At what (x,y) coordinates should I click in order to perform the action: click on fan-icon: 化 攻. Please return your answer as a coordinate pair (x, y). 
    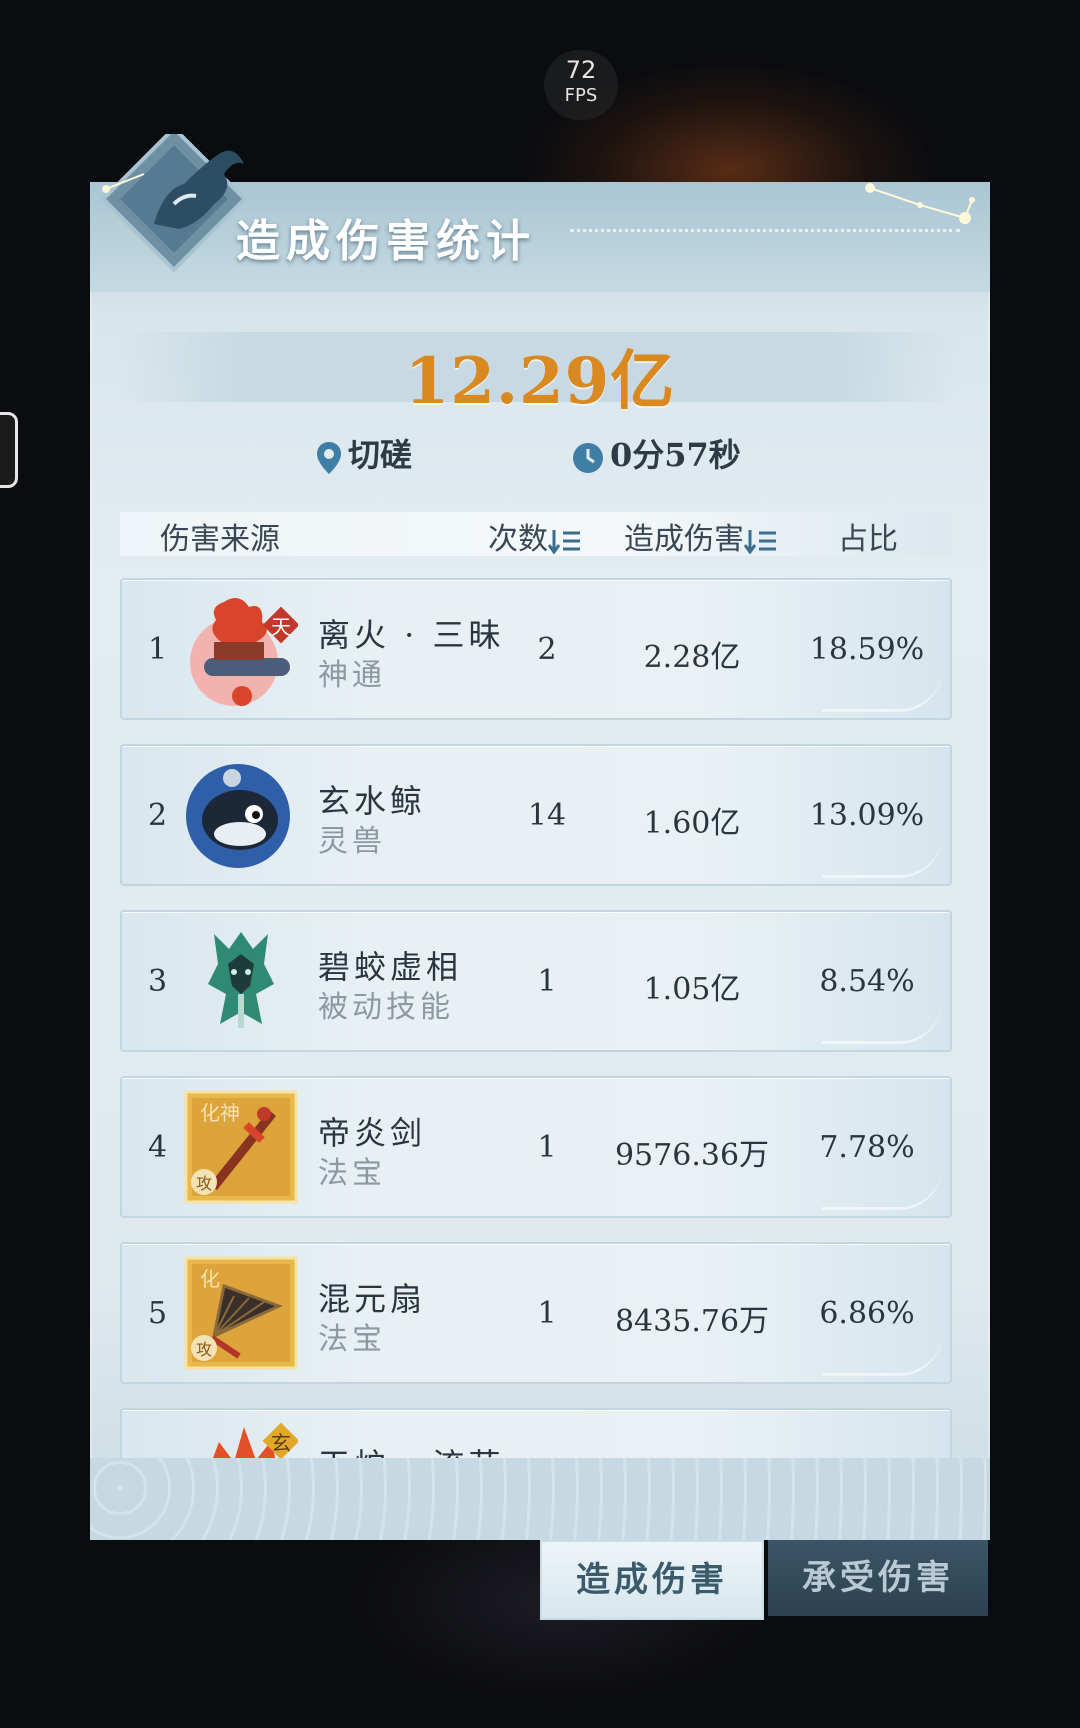
    Looking at the image, I should click on (241, 1313).